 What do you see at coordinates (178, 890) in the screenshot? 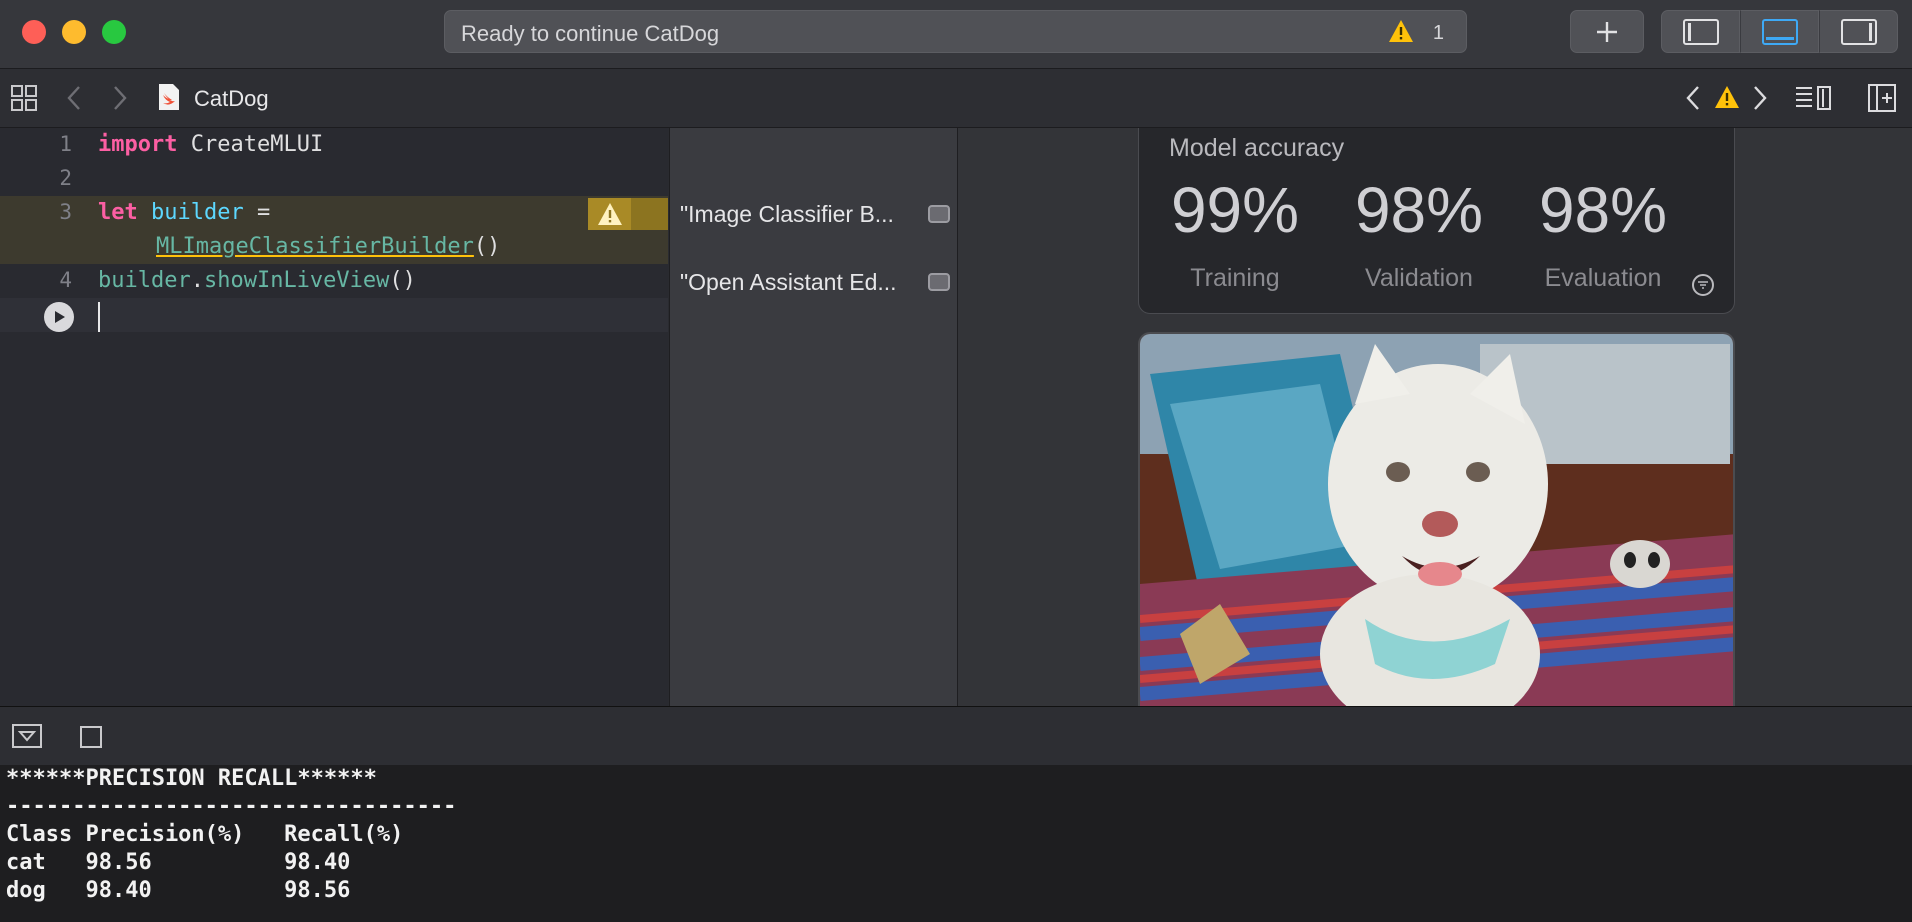
I see `console-line: dog 98.40 98.56` at bounding box center [178, 890].